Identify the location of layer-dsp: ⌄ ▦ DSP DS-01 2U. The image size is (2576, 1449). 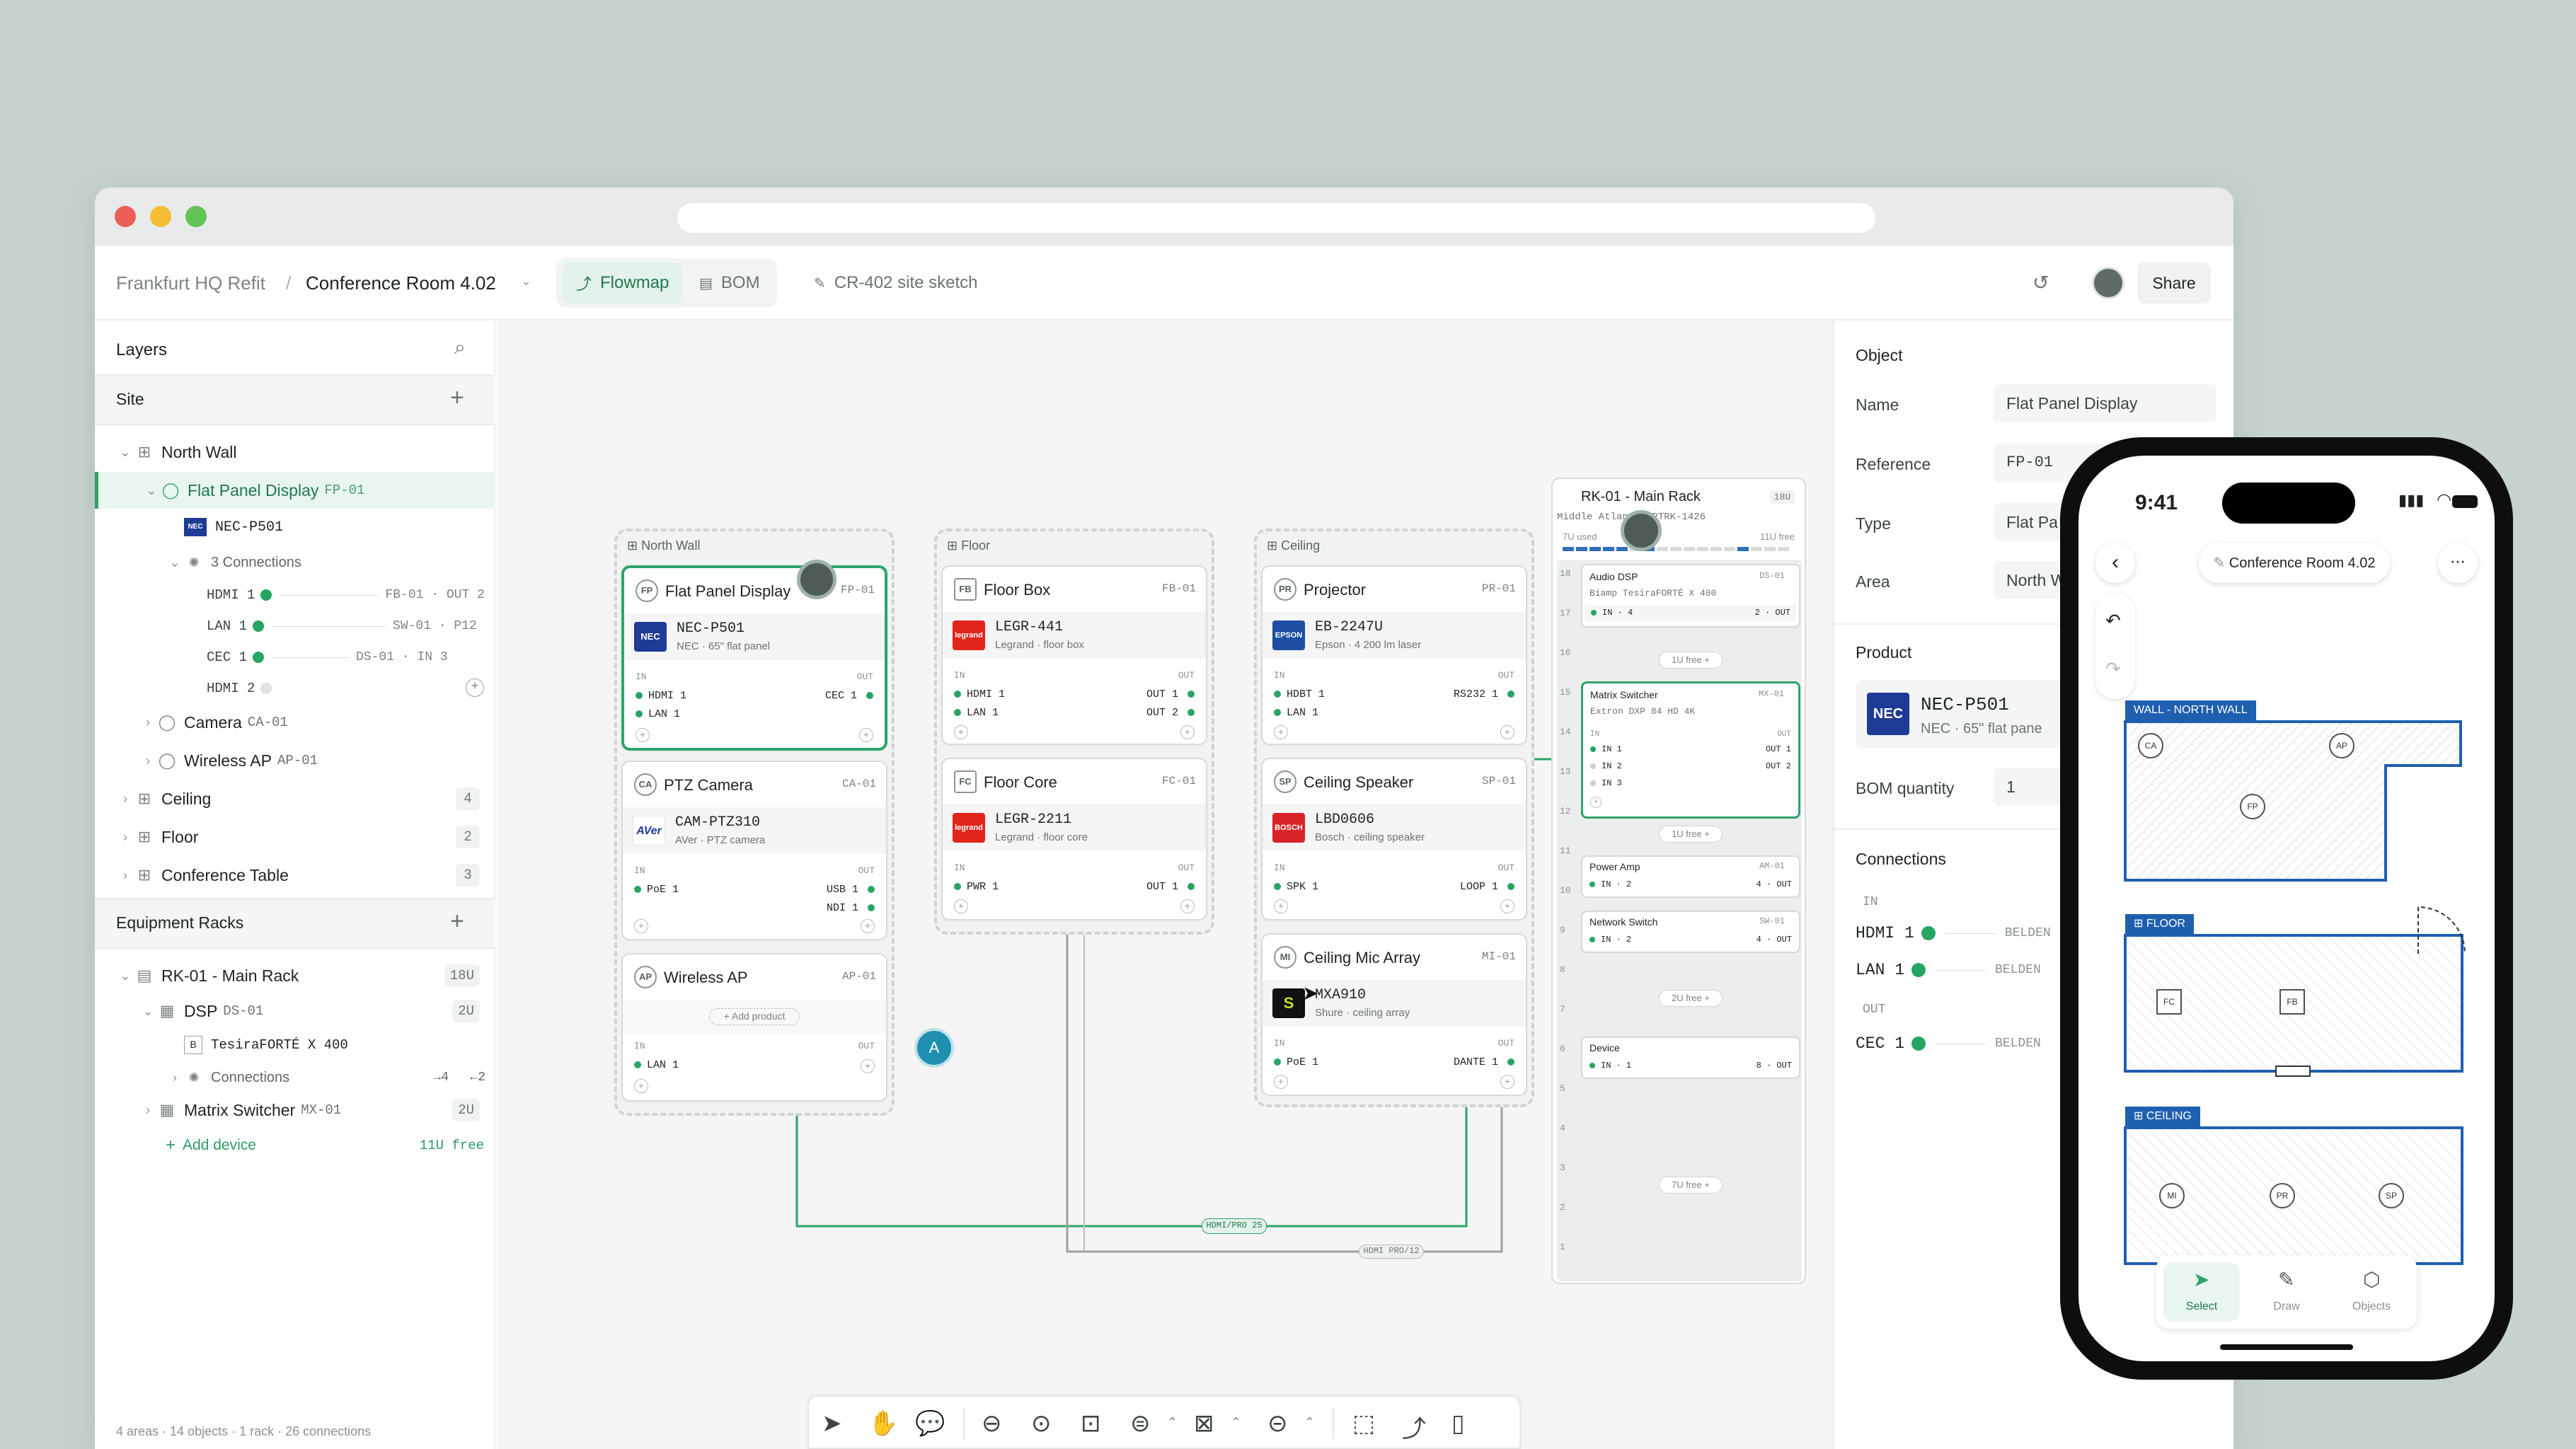
(295, 1011).